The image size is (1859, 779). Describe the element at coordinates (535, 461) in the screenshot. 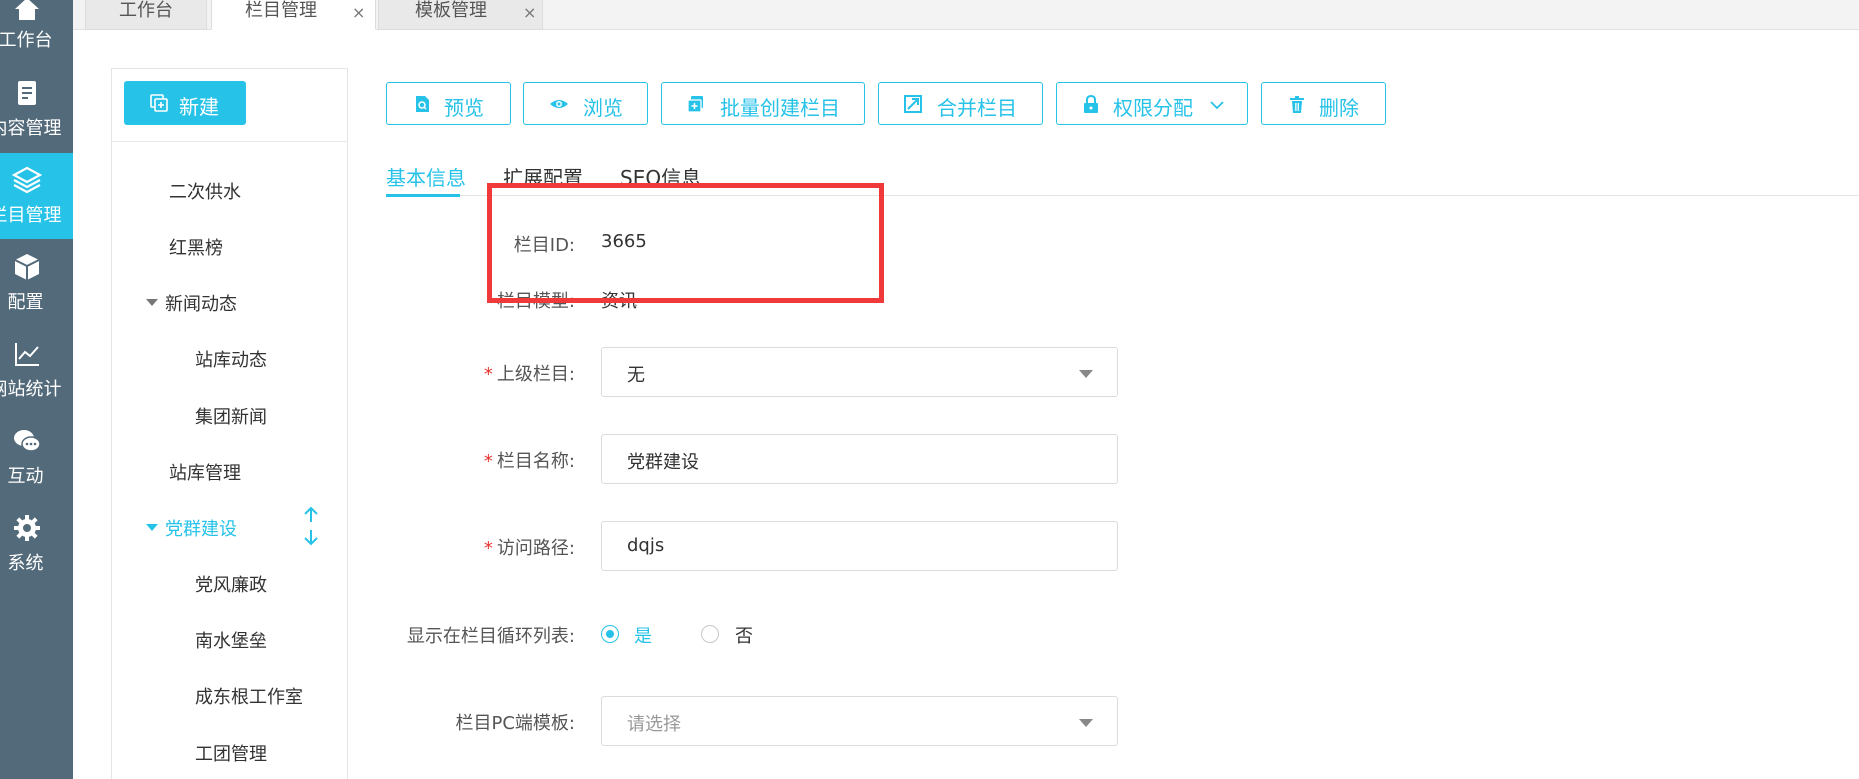

I see `column-name-label-text: 栏目名称:` at that location.